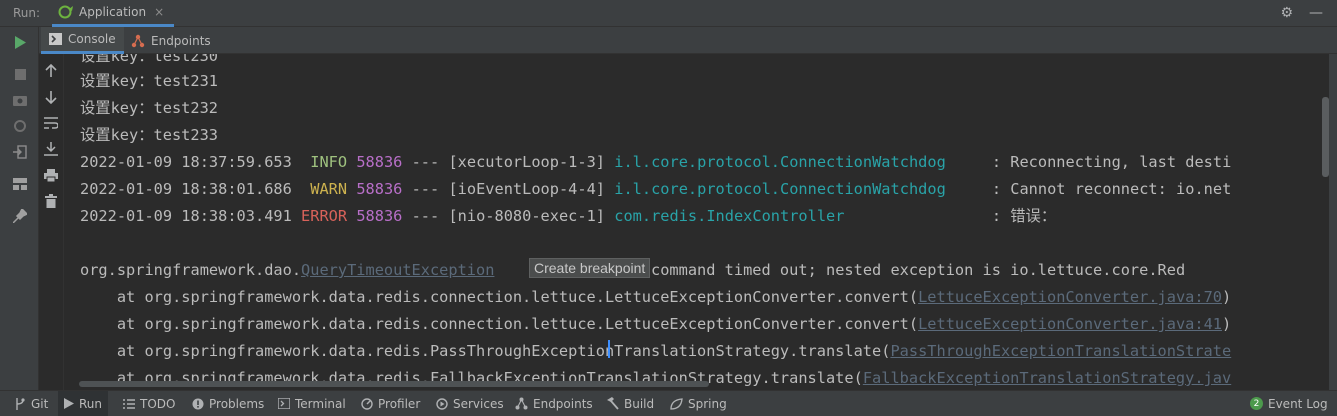  I want to click on horizontal-scrollbar-thumb, so click(394, 384).